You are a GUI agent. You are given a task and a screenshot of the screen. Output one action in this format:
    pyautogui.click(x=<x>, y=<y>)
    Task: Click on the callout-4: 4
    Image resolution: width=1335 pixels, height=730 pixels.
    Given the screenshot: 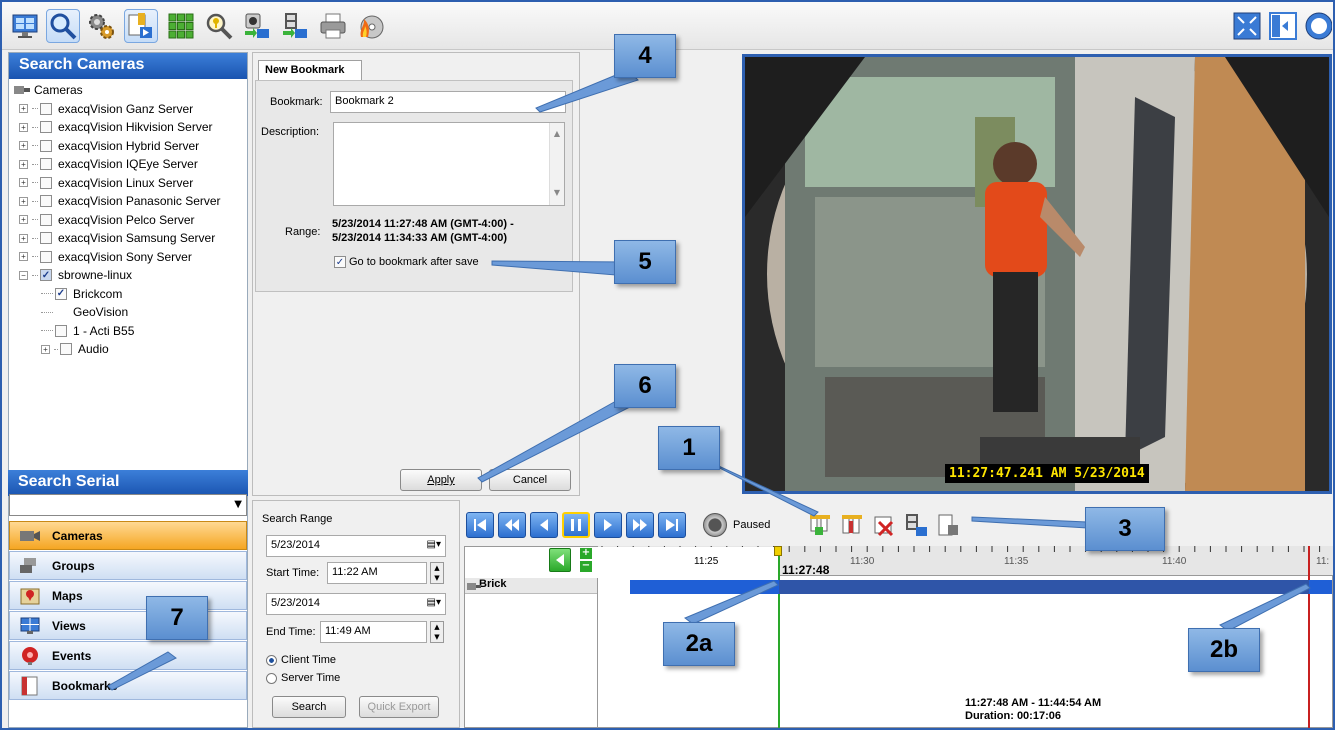 What is the action you would take?
    pyautogui.click(x=645, y=56)
    